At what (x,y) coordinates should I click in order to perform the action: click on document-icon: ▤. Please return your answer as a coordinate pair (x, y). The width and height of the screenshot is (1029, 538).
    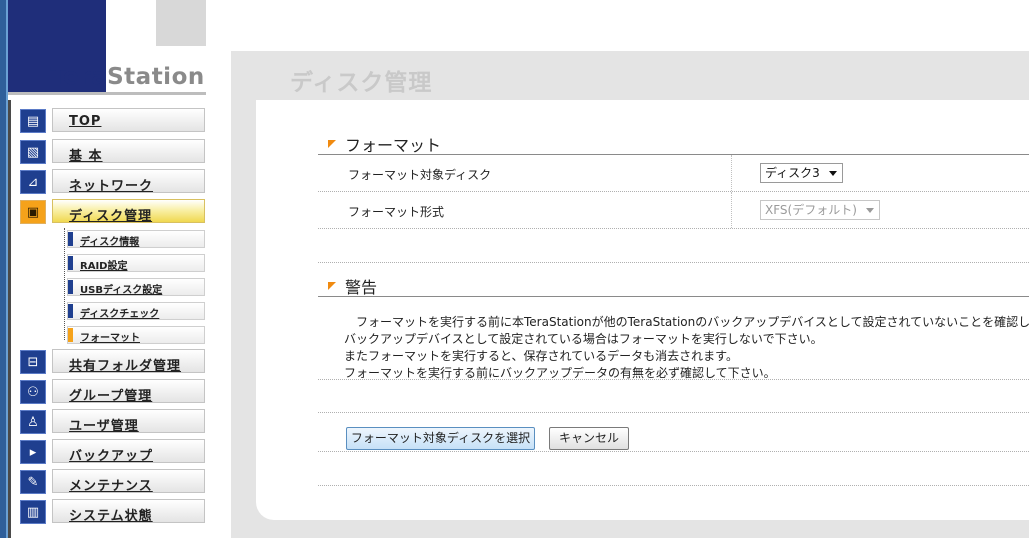
    Looking at the image, I should click on (33, 121).